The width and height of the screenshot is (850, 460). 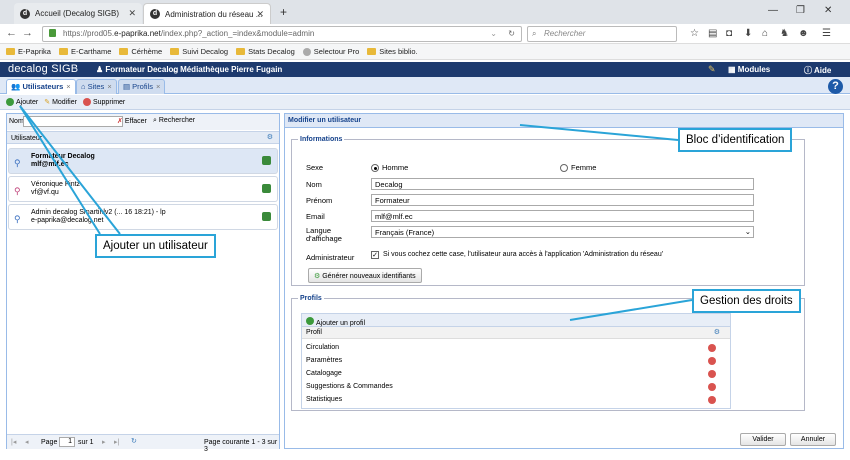 I want to click on help-menu: ⓘ Aide, so click(x=817, y=70).